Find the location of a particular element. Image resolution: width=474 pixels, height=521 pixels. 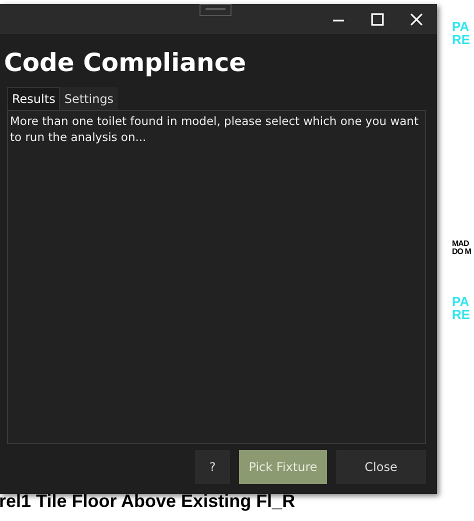

maximize-icon is located at coordinates (377, 19).